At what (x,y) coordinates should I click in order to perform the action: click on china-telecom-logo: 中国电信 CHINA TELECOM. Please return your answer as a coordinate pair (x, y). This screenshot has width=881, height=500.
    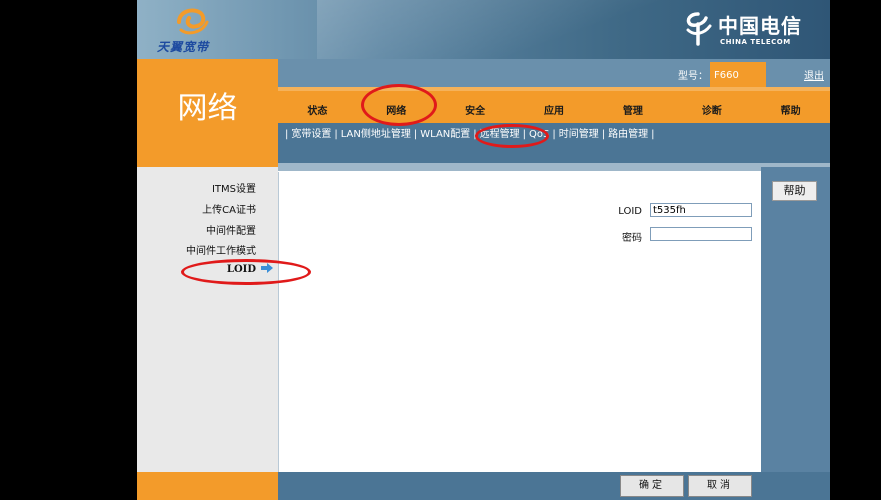
    Looking at the image, I should click on (750, 30).